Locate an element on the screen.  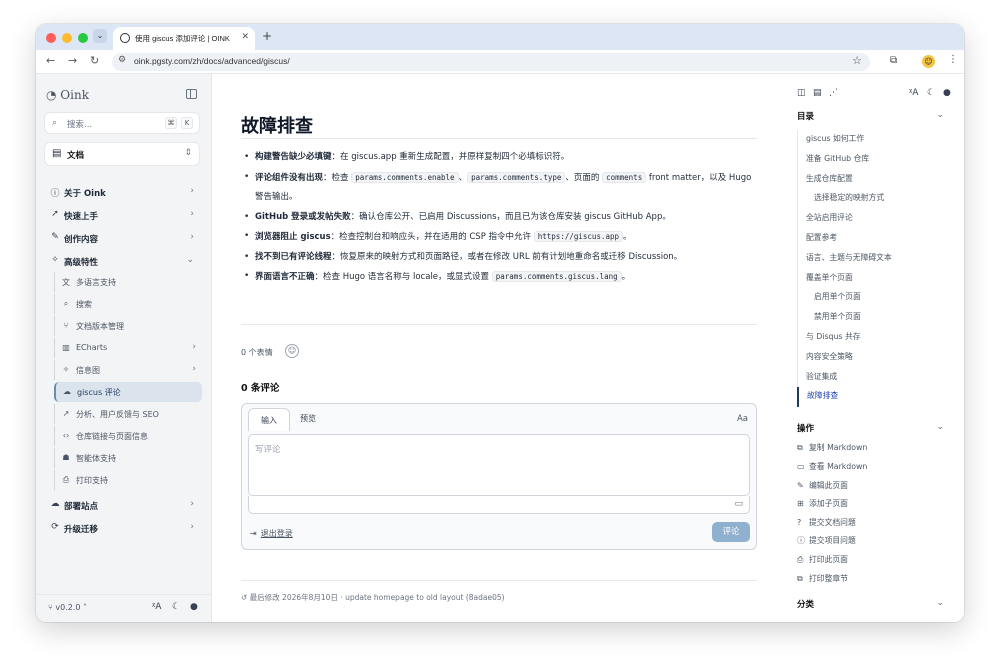
sidebar-subitem-label: 打印支持 is located at coordinates (92, 480).